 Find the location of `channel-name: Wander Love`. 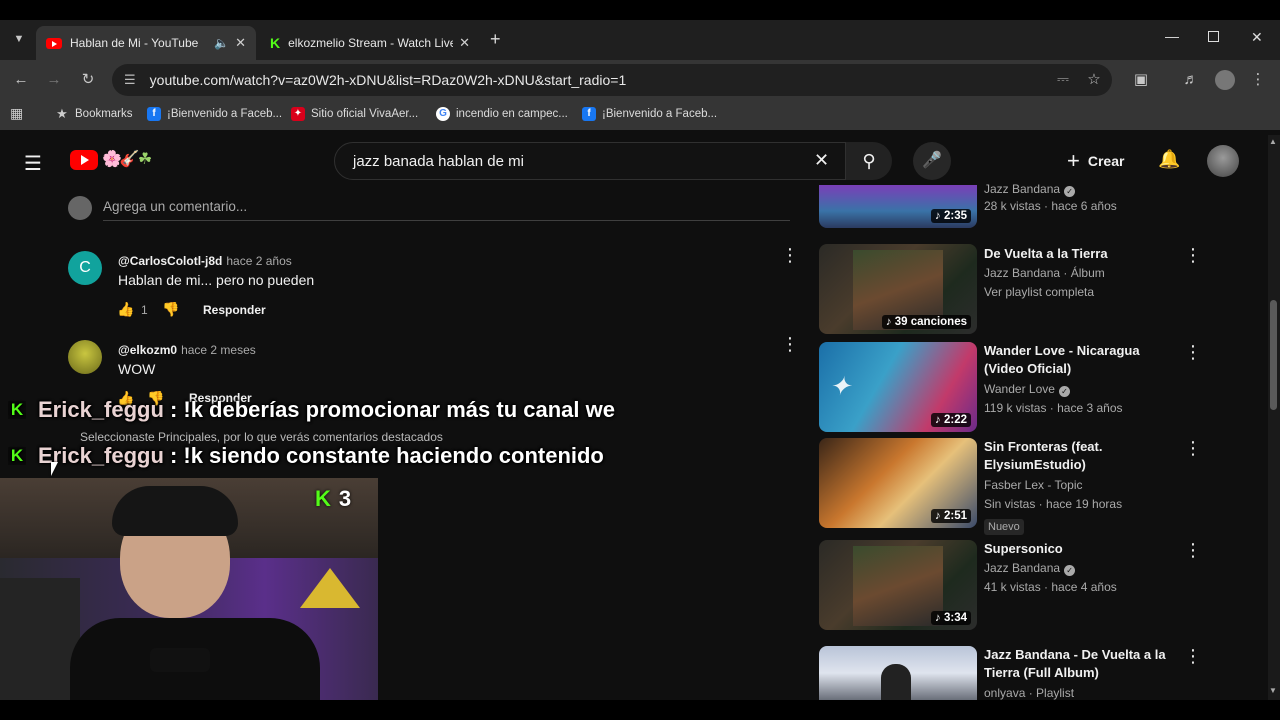

channel-name: Wander Love is located at coordinates (1019, 389).